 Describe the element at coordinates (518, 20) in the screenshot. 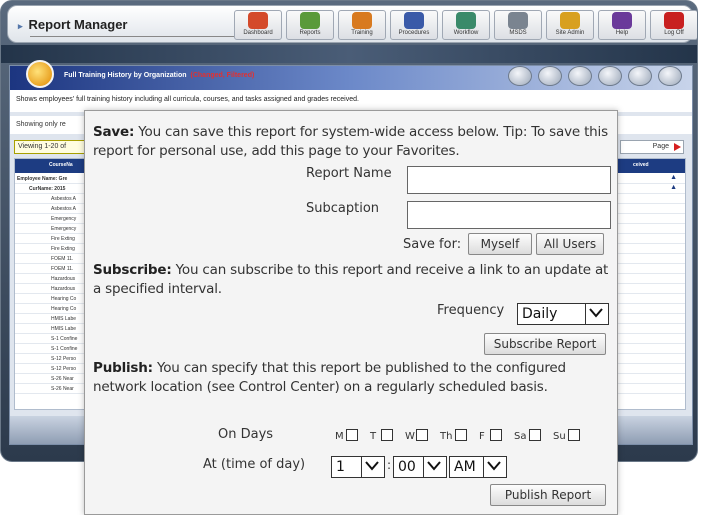

I see `msds-icon` at that location.